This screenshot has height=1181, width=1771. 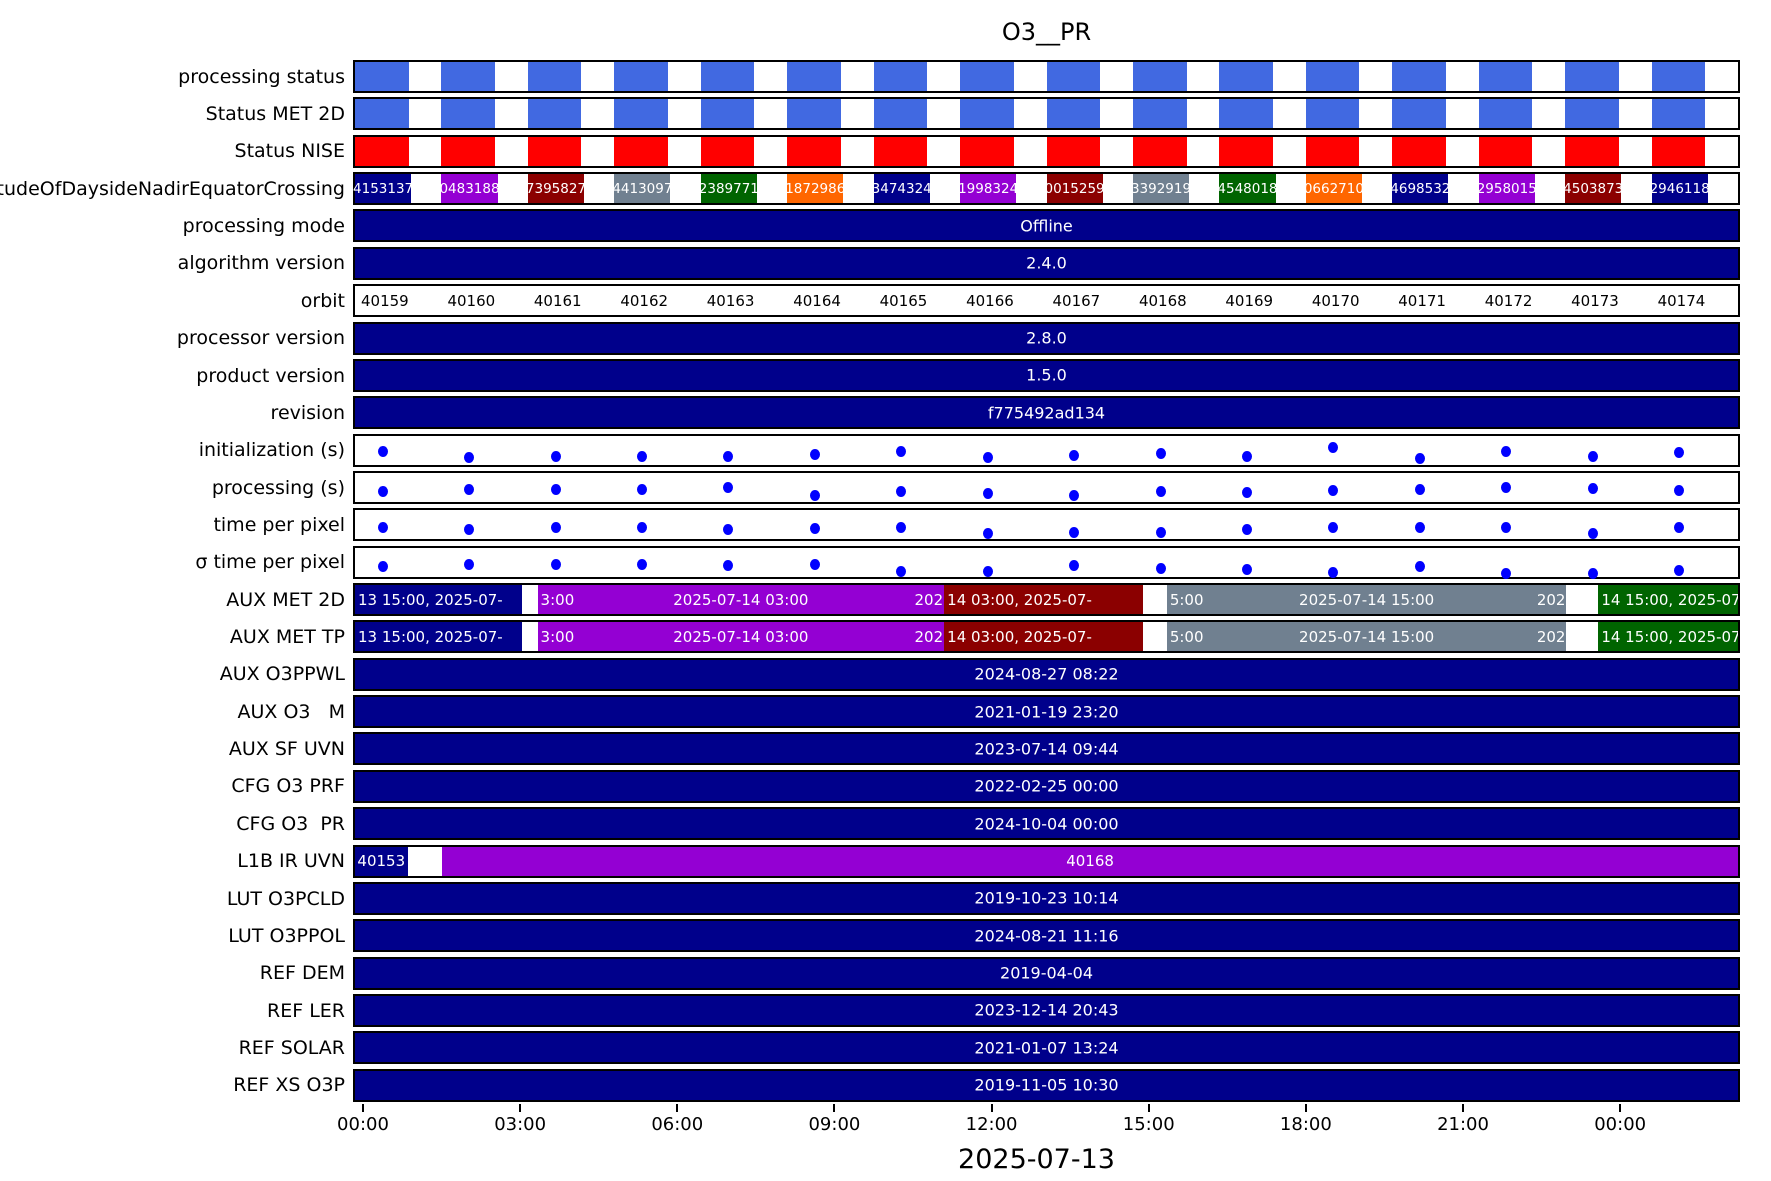 I want to click on segment-text-left: 13 15:00, 2025-07-, so click(x=430, y=636).